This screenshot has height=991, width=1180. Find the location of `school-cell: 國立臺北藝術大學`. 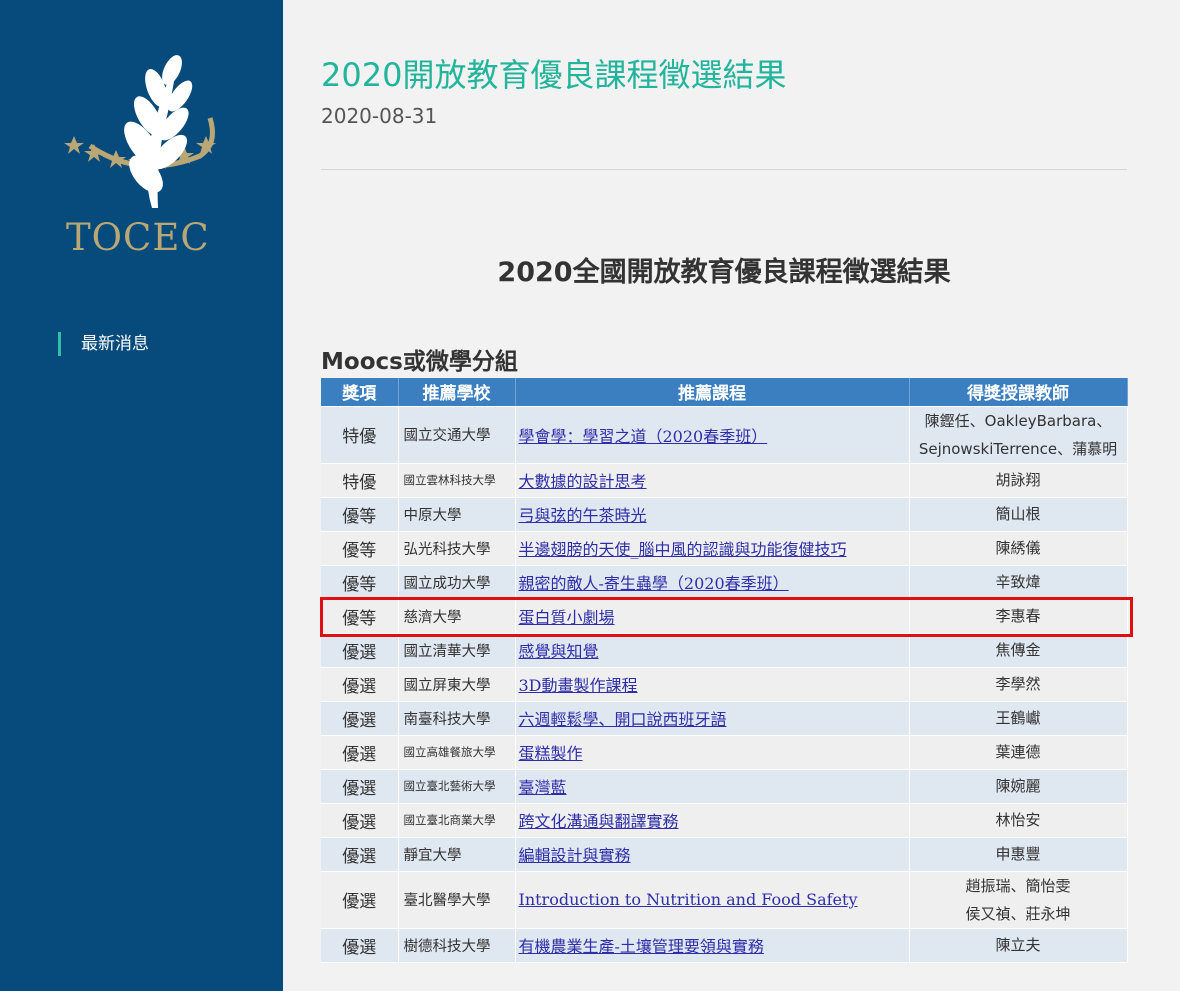

school-cell: 國立臺北藝術大學 is located at coordinates (457, 786).